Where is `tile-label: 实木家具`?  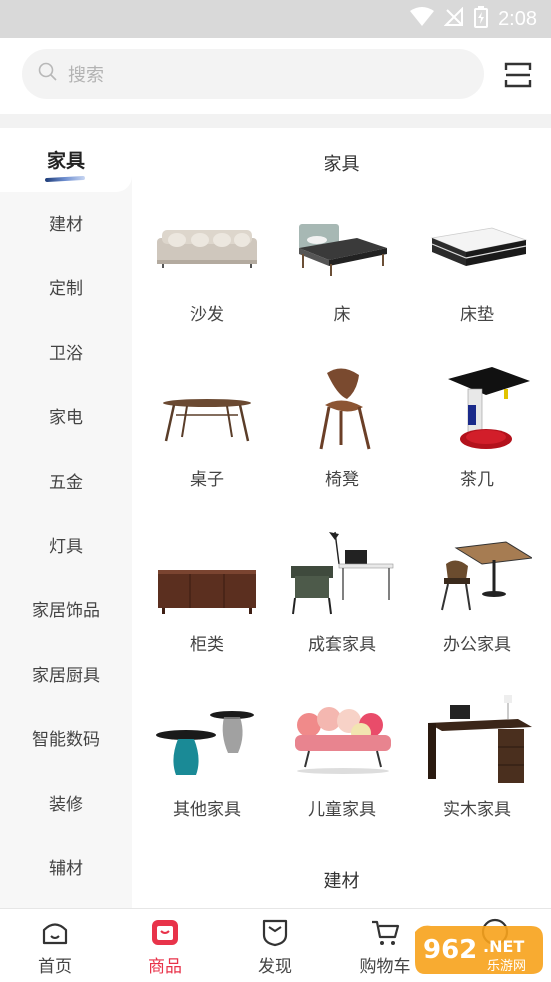 tile-label: 实木家具 is located at coordinates (477, 810).